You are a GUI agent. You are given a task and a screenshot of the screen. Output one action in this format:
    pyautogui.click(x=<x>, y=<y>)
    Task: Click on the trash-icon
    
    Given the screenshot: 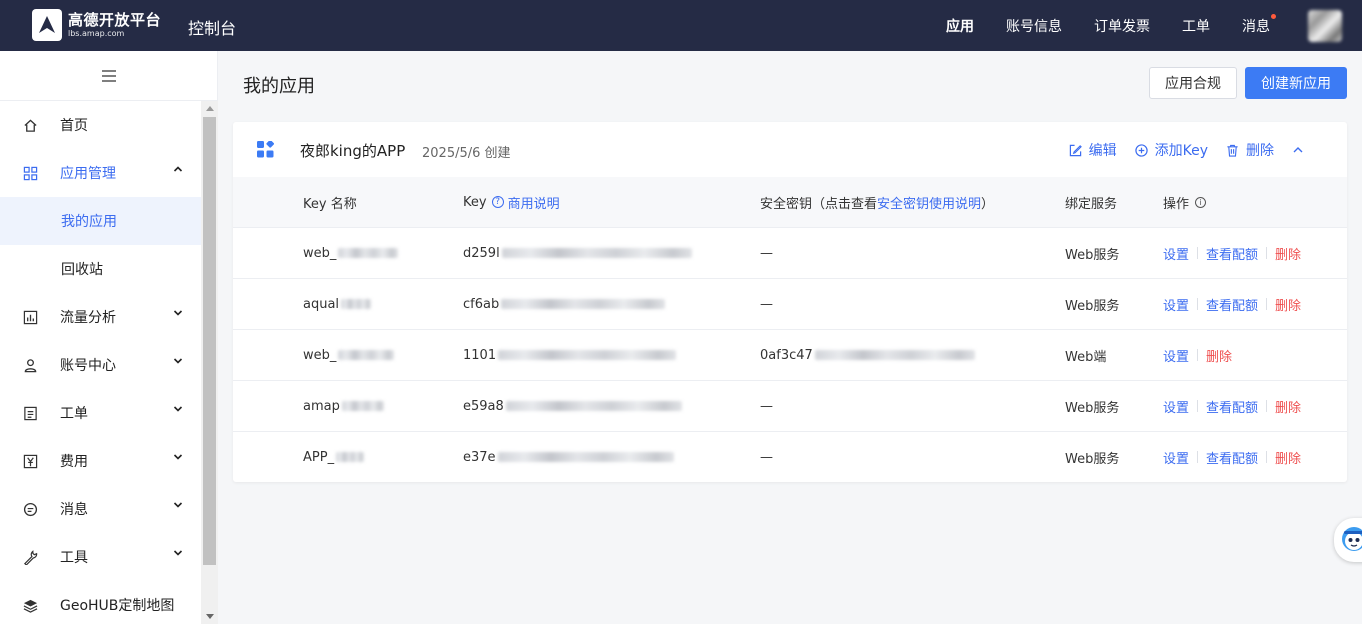 What is the action you would take?
    pyautogui.click(x=1232, y=150)
    